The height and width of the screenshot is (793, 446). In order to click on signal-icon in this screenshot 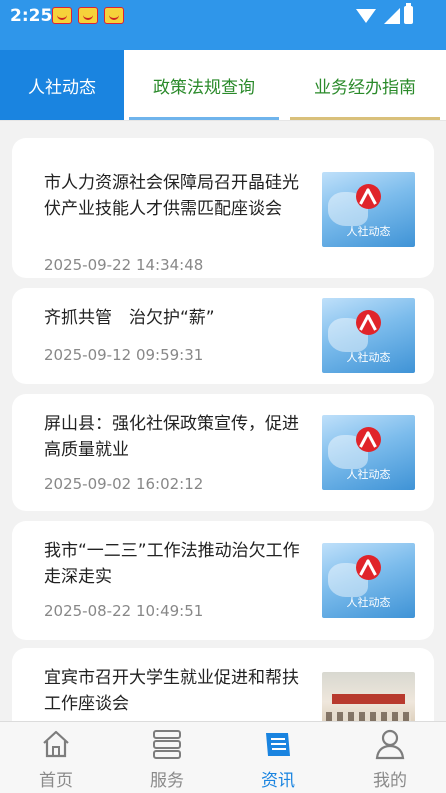, I will do `click(392, 16)`.